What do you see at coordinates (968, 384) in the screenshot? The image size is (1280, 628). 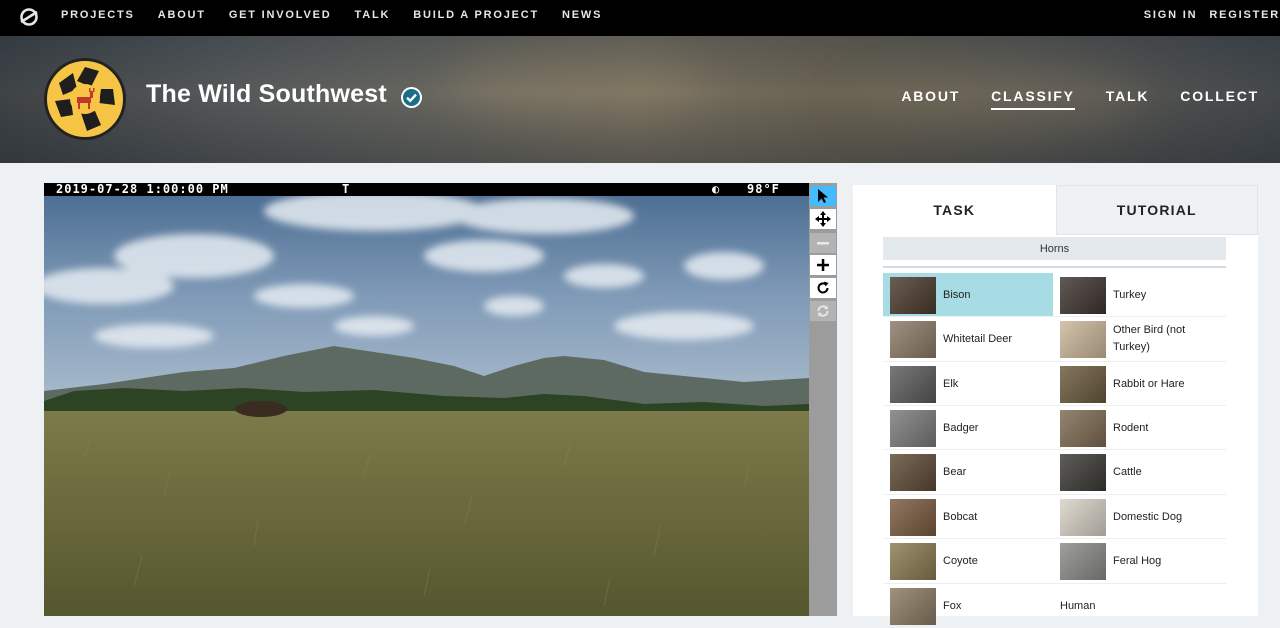 I see `species-choice-elk: Elk` at bounding box center [968, 384].